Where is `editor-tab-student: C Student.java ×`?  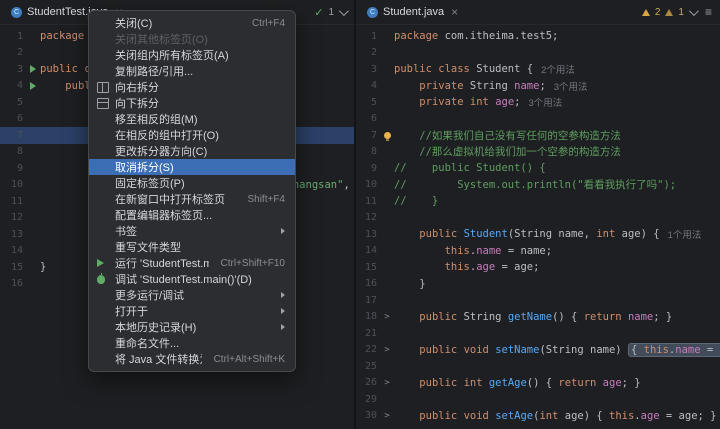
editor-tab-student: C Student.java × is located at coordinates (412, 12).